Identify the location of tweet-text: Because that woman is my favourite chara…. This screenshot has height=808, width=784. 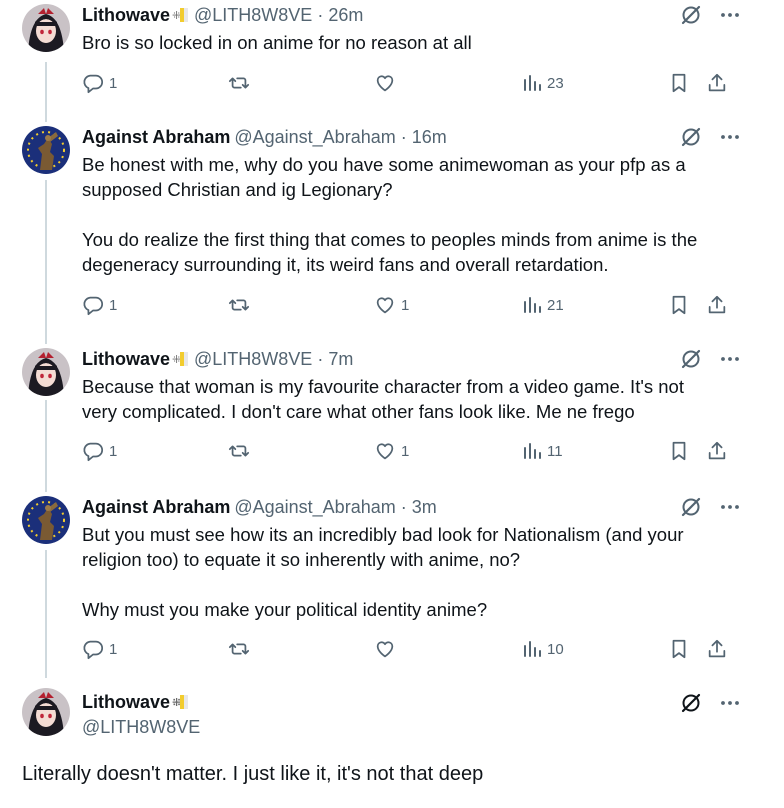
(413, 399).